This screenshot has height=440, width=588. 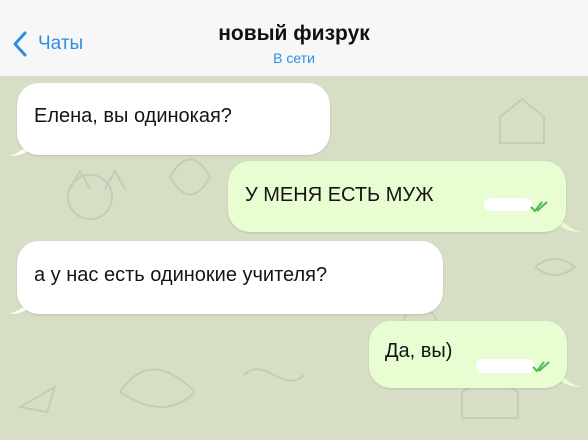 I want to click on message-bubble-outgoing: Да, вы), so click(x=468, y=354).